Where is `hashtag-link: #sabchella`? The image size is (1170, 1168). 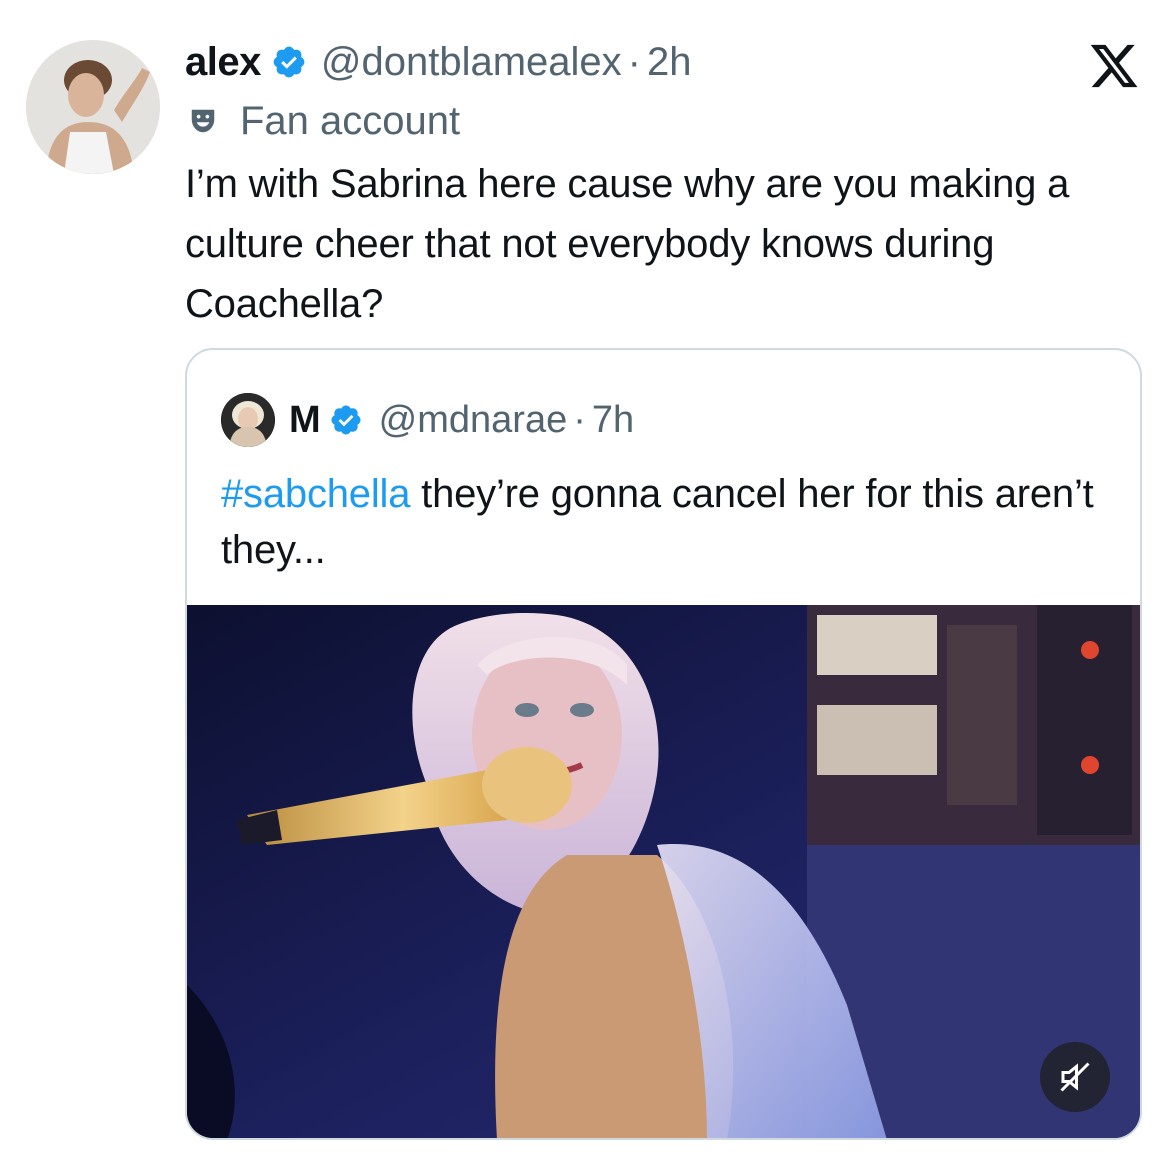 hashtag-link: #sabchella is located at coordinates (315, 494).